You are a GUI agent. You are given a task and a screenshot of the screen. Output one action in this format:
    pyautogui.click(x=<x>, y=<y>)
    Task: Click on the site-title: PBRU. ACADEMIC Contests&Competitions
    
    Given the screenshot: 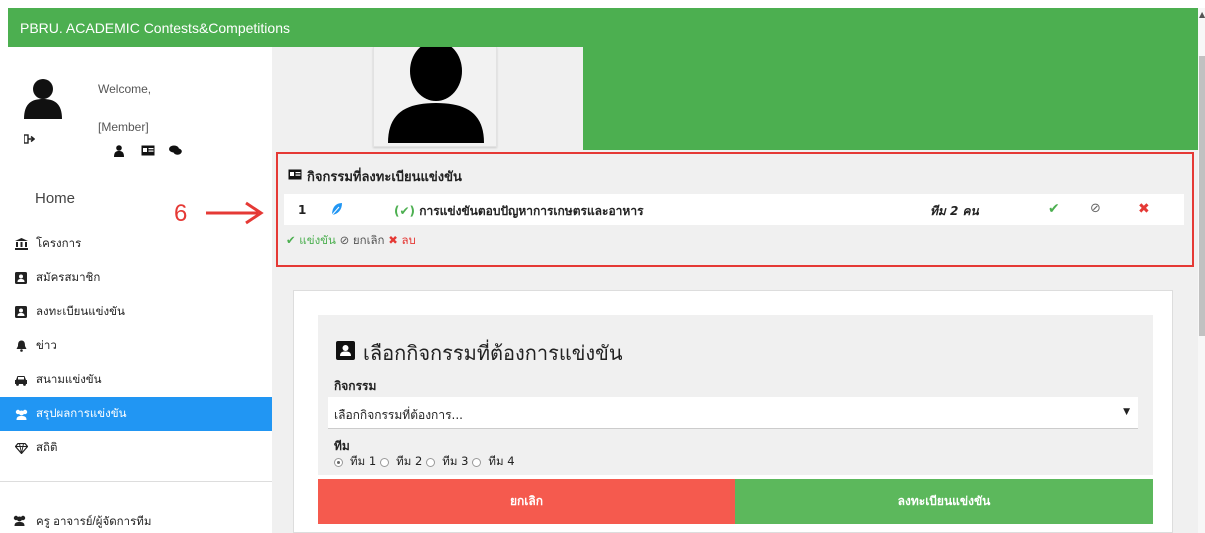 What is the action you would take?
    pyautogui.click(x=155, y=28)
    